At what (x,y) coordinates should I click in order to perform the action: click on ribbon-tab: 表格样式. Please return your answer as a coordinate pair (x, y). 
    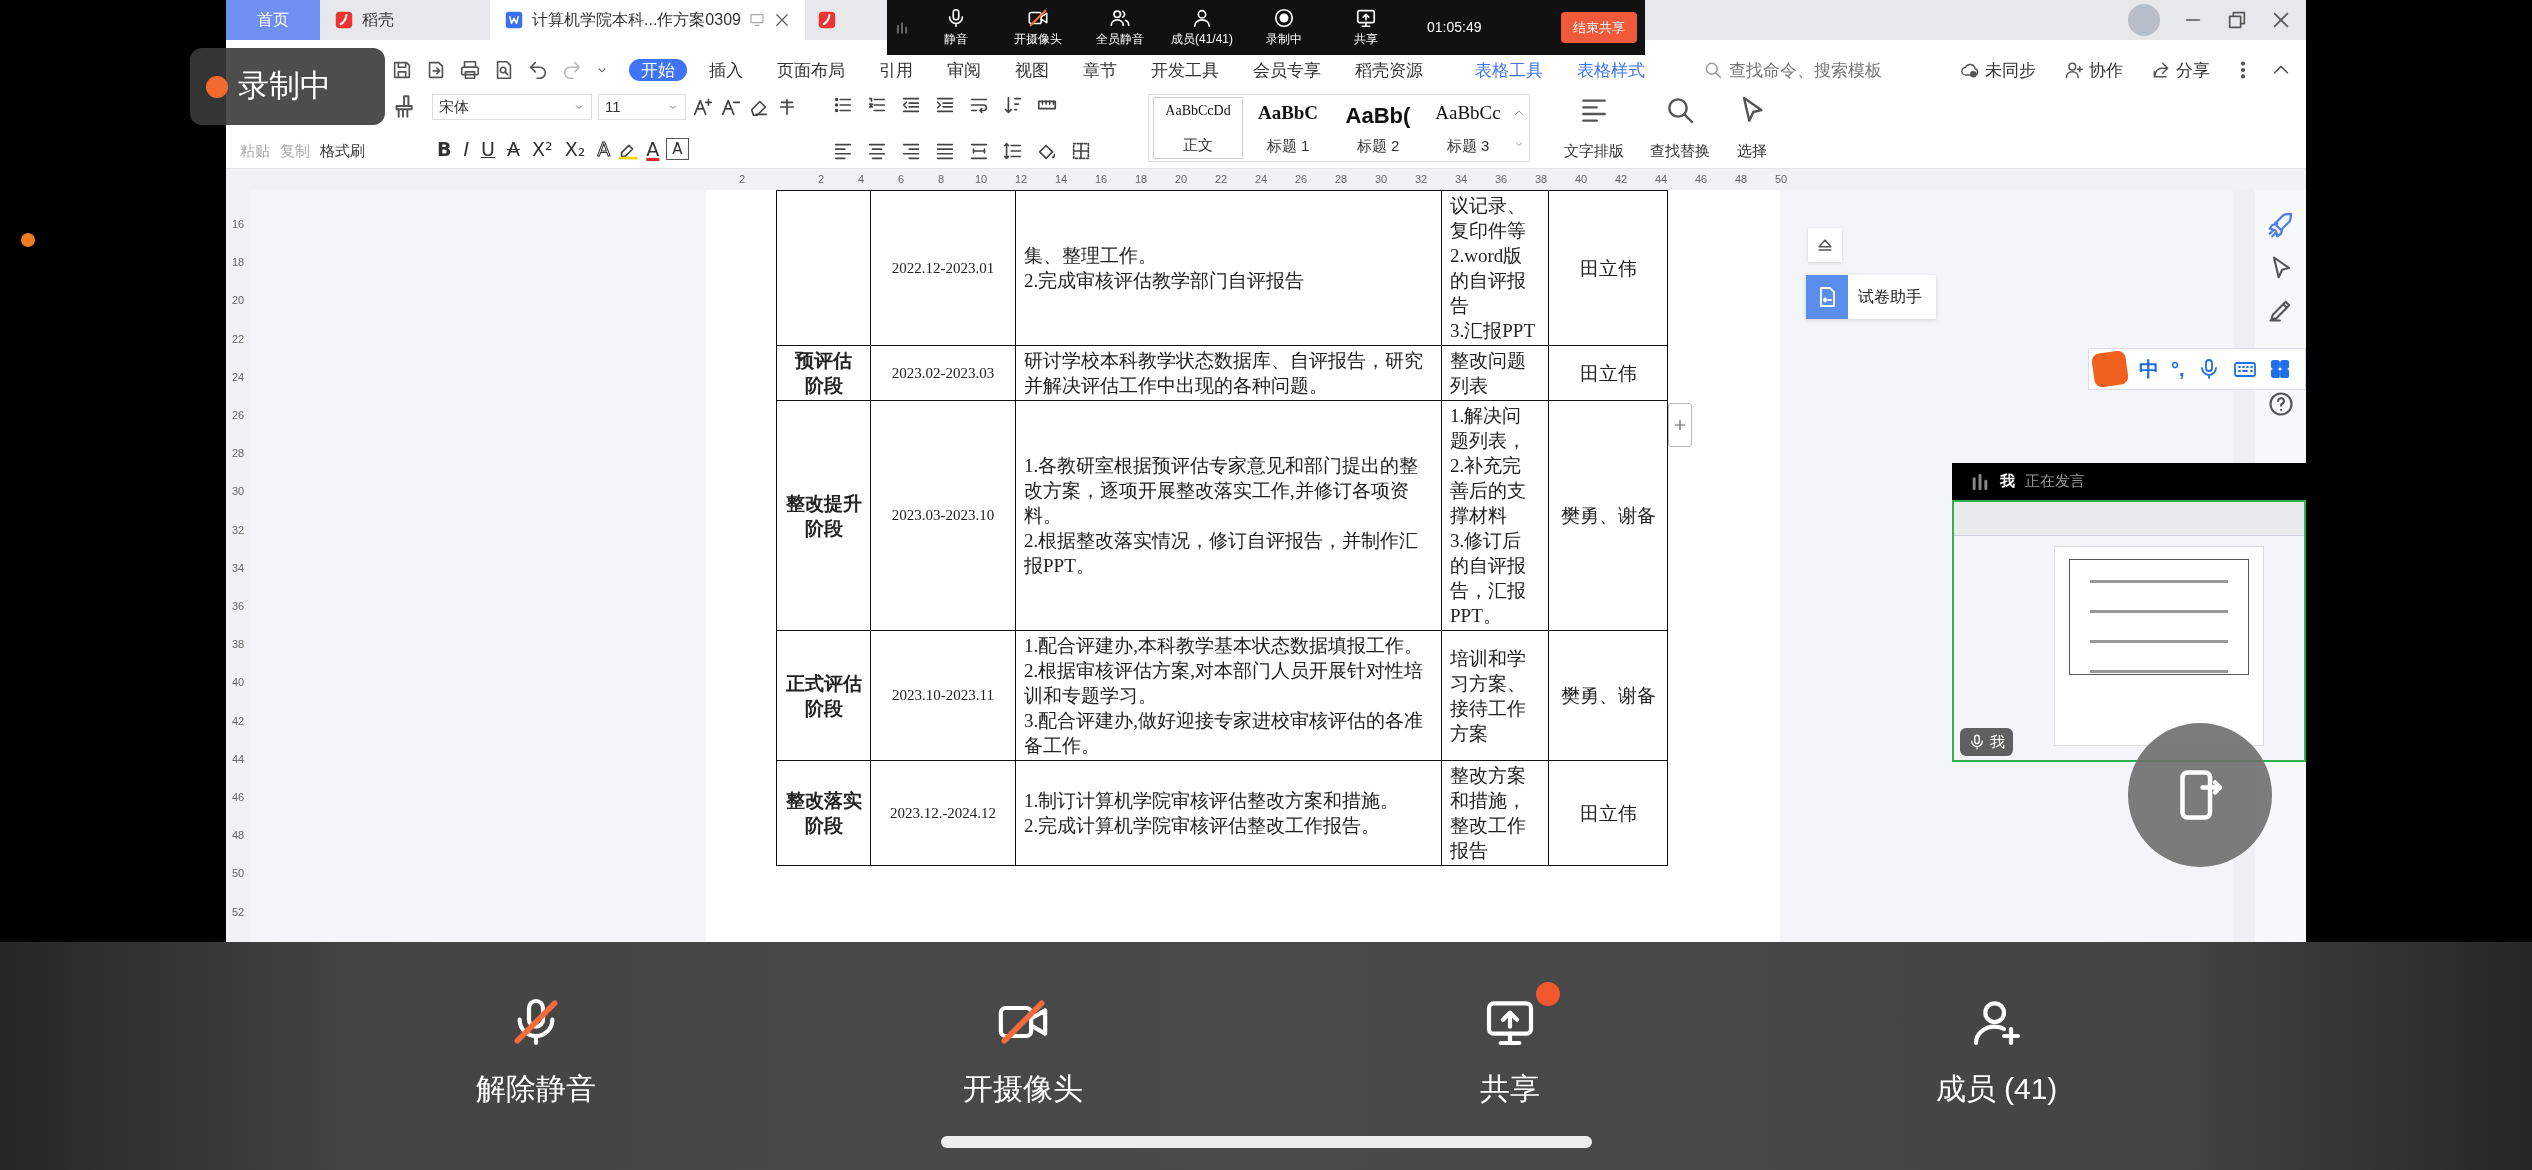
    Looking at the image, I should click on (1611, 70).